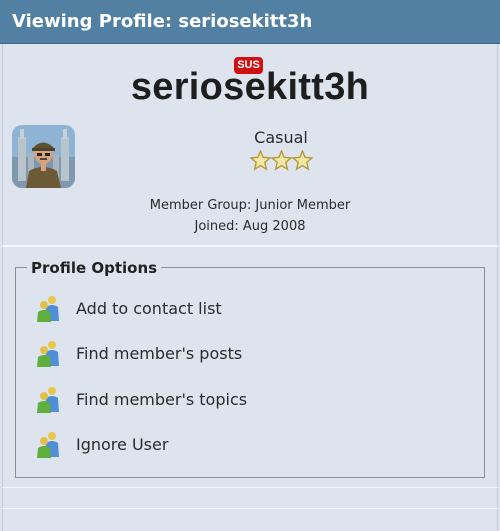 This screenshot has width=500, height=531. Describe the element at coordinates (162, 21) in the screenshot. I see `page-title: Viewing Profile: seriosekitt3h` at that location.